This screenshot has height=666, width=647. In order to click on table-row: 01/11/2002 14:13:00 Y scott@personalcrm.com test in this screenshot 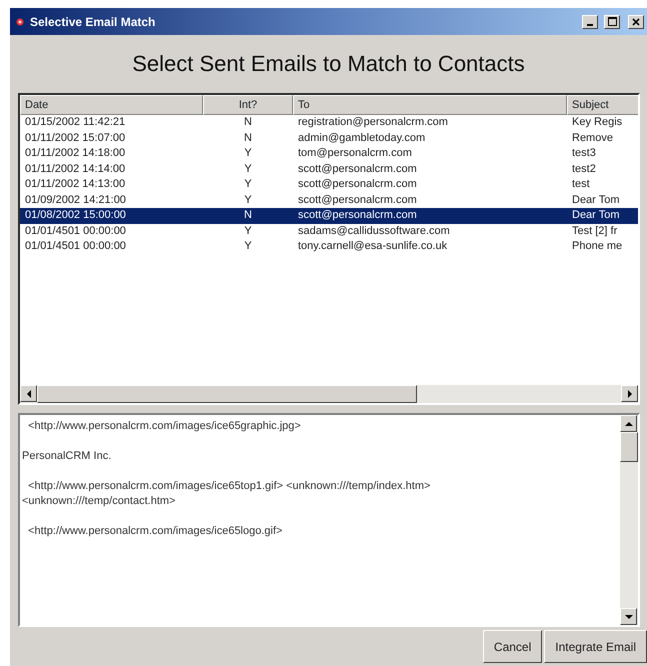, I will do `click(329, 184)`.